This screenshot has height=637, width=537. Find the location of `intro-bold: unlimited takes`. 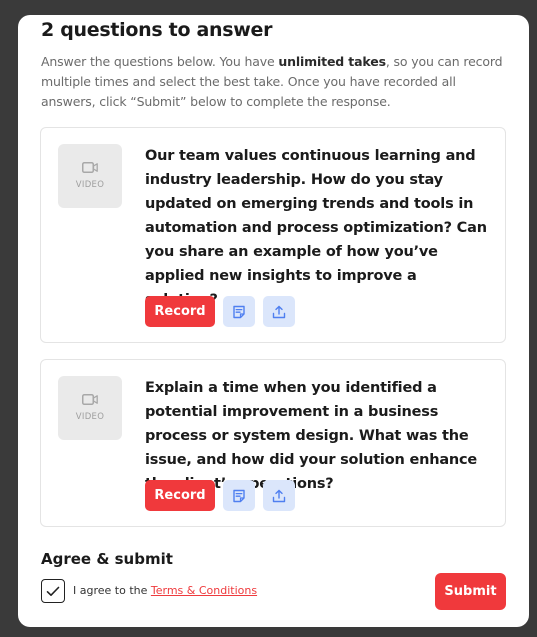

intro-bold: unlimited takes is located at coordinates (332, 61).